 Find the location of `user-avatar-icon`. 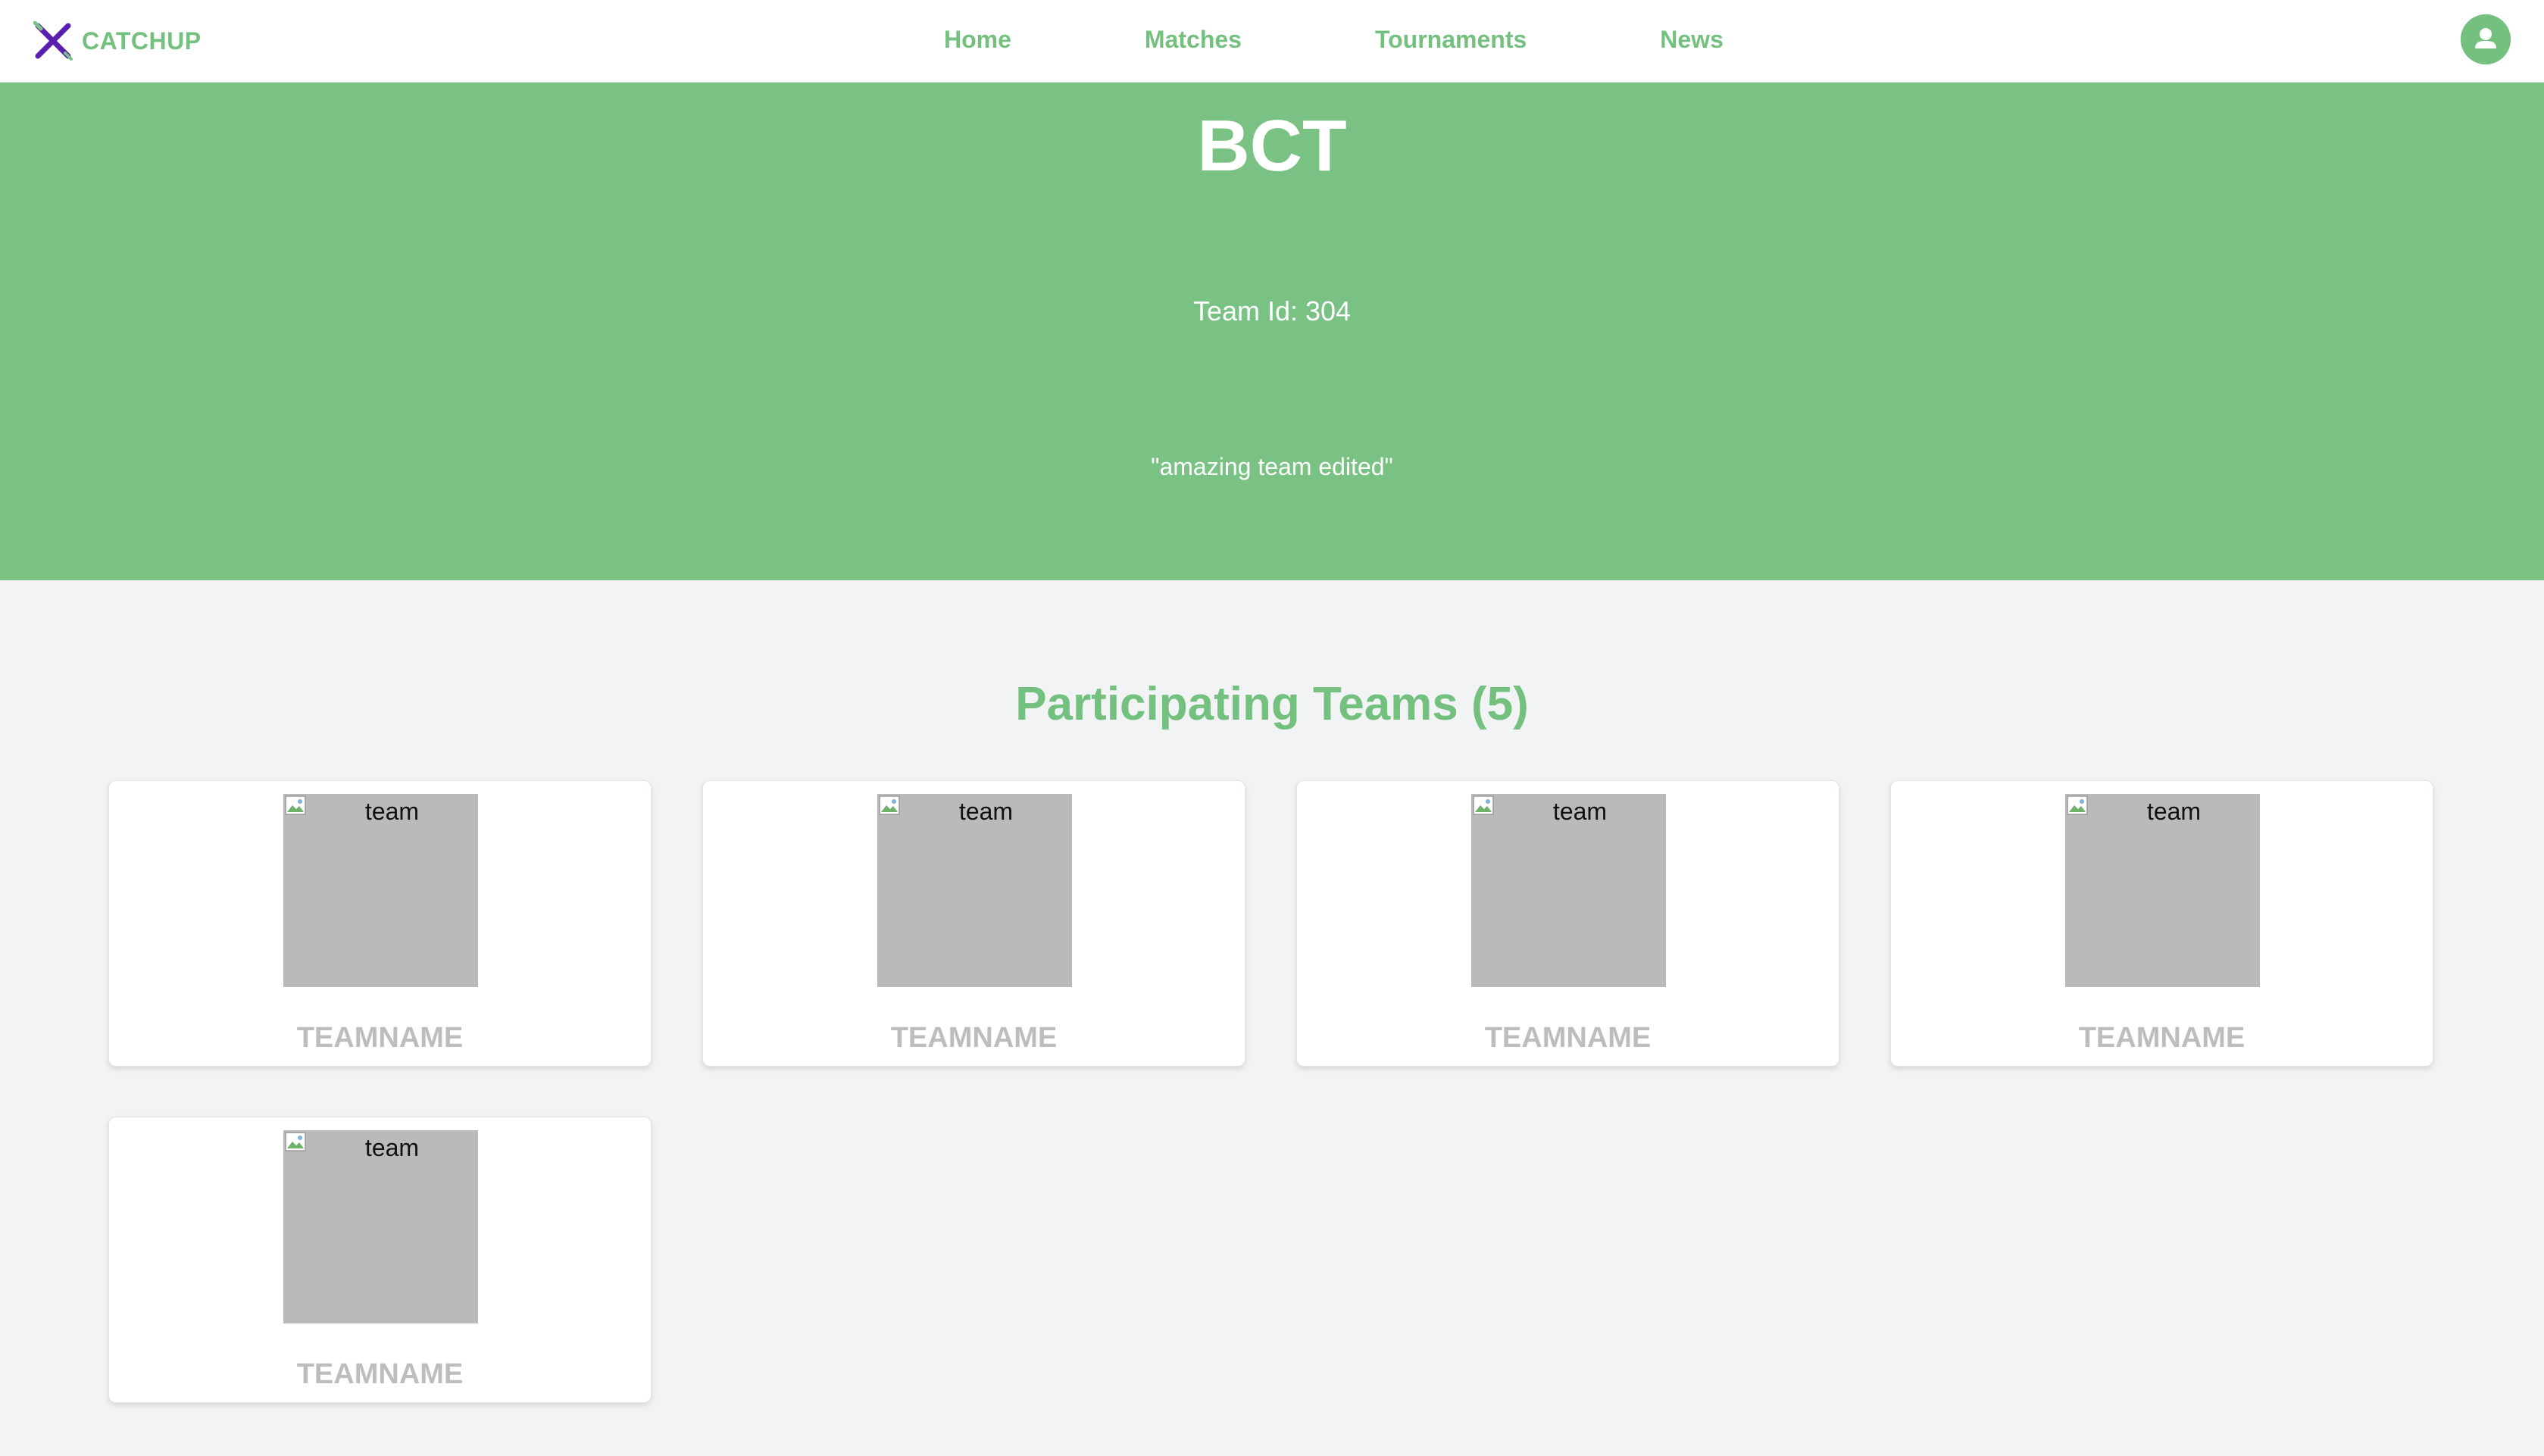

user-avatar-icon is located at coordinates (2486, 39).